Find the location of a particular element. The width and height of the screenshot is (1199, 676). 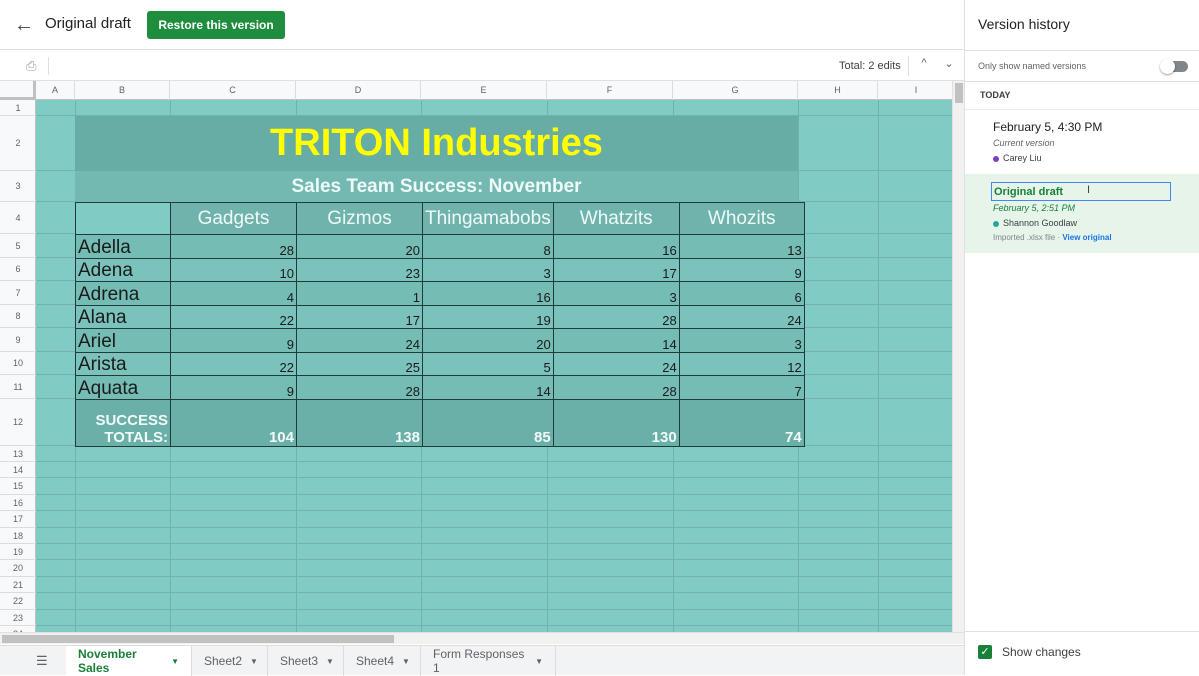

sheet-tab: November Sales ▼ is located at coordinates (129, 661).